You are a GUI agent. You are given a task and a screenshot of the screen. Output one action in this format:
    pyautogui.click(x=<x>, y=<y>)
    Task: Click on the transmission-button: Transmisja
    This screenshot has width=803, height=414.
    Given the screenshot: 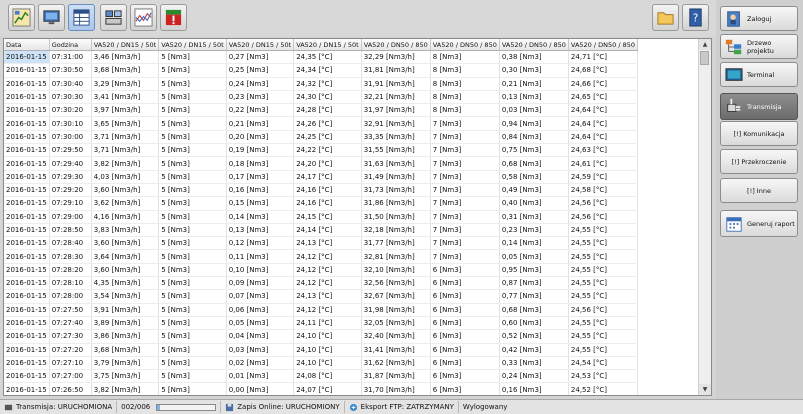 What is the action you would take?
    pyautogui.click(x=759, y=106)
    